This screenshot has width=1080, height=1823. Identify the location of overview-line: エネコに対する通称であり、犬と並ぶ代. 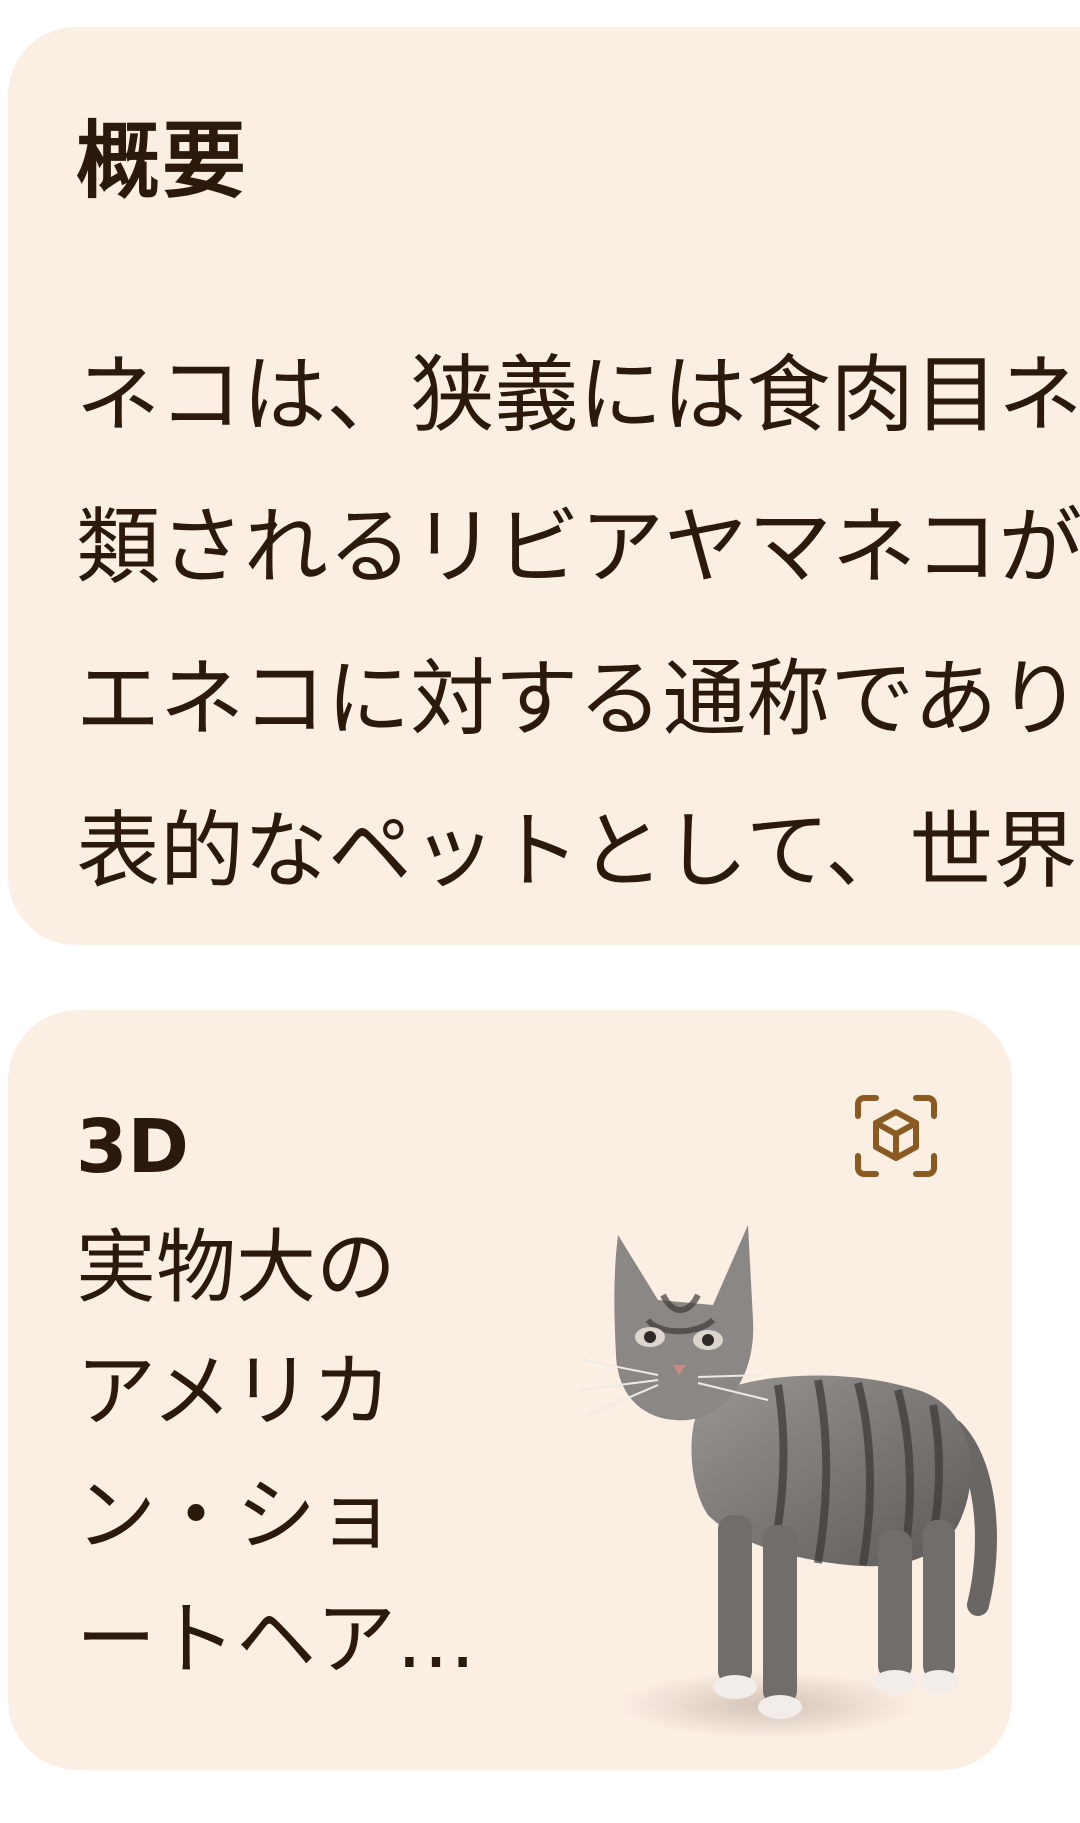
(578, 699).